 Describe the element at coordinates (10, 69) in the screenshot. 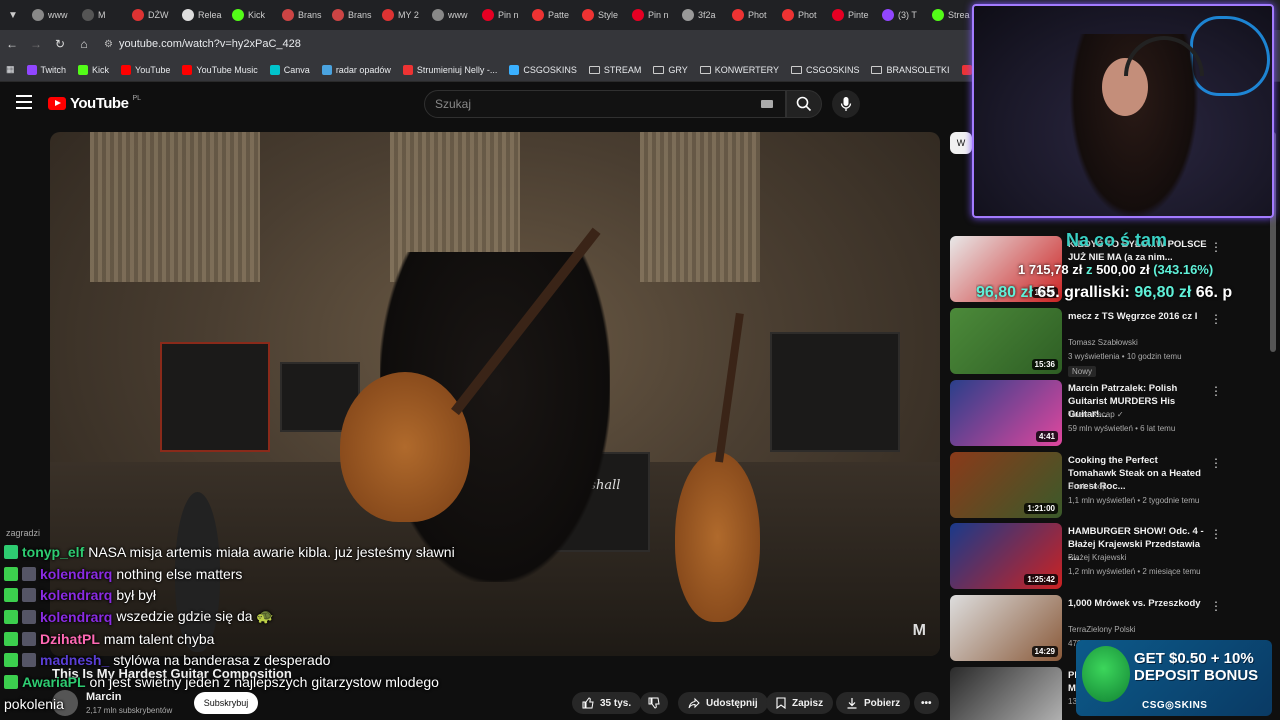

I see `apps-grid-icon: ▦` at that location.